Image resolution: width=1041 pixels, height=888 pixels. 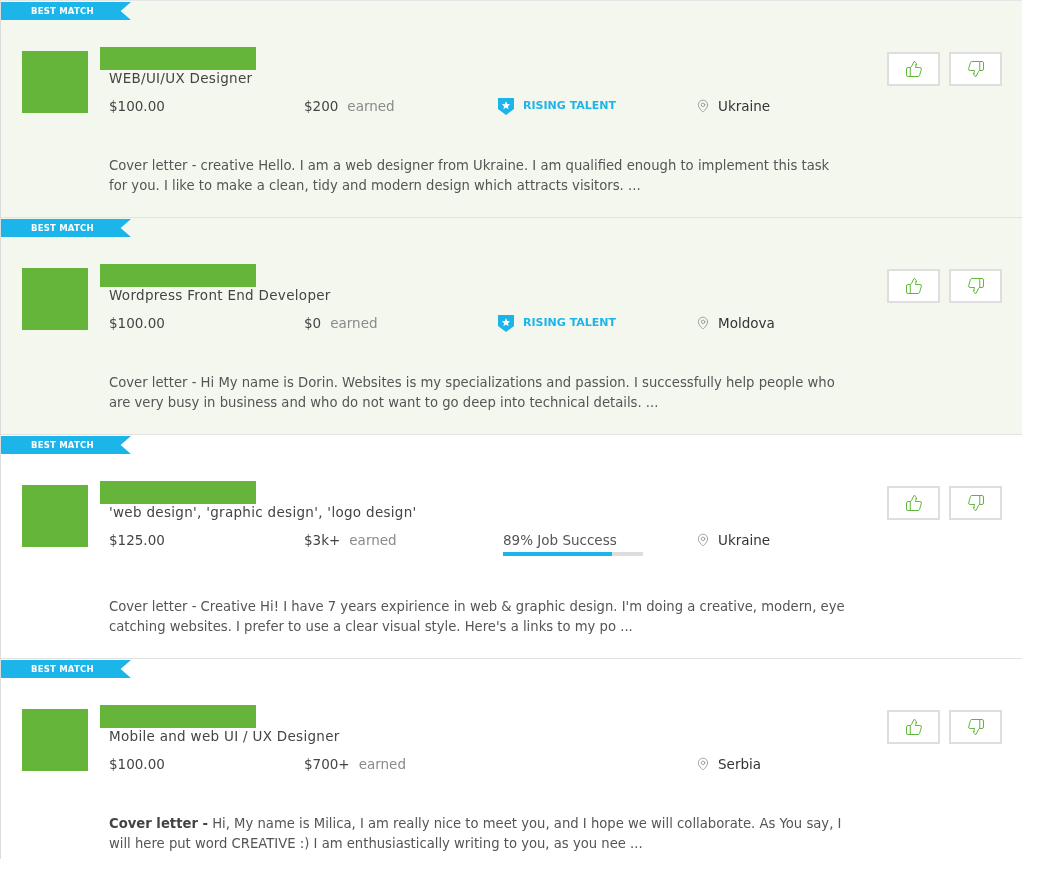 I want to click on freelancer-title: Wordpress Front End Developer, so click(x=219, y=295).